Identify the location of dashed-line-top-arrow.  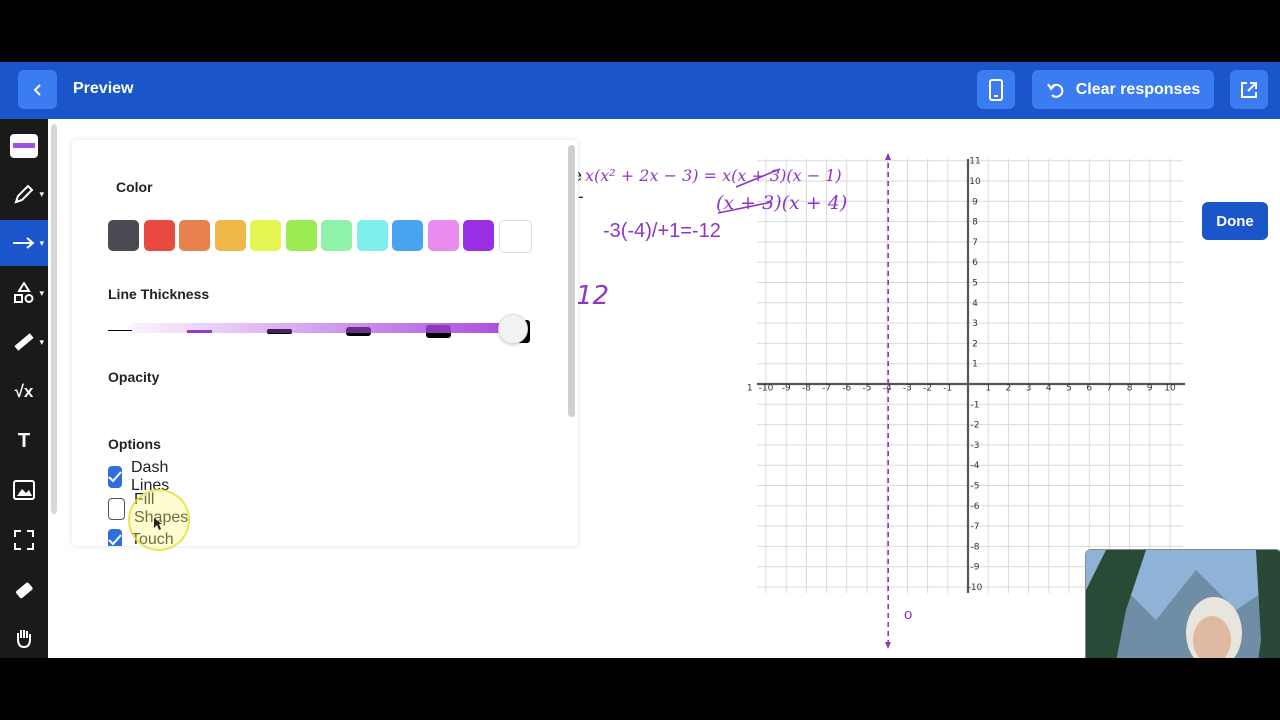
(888, 156).